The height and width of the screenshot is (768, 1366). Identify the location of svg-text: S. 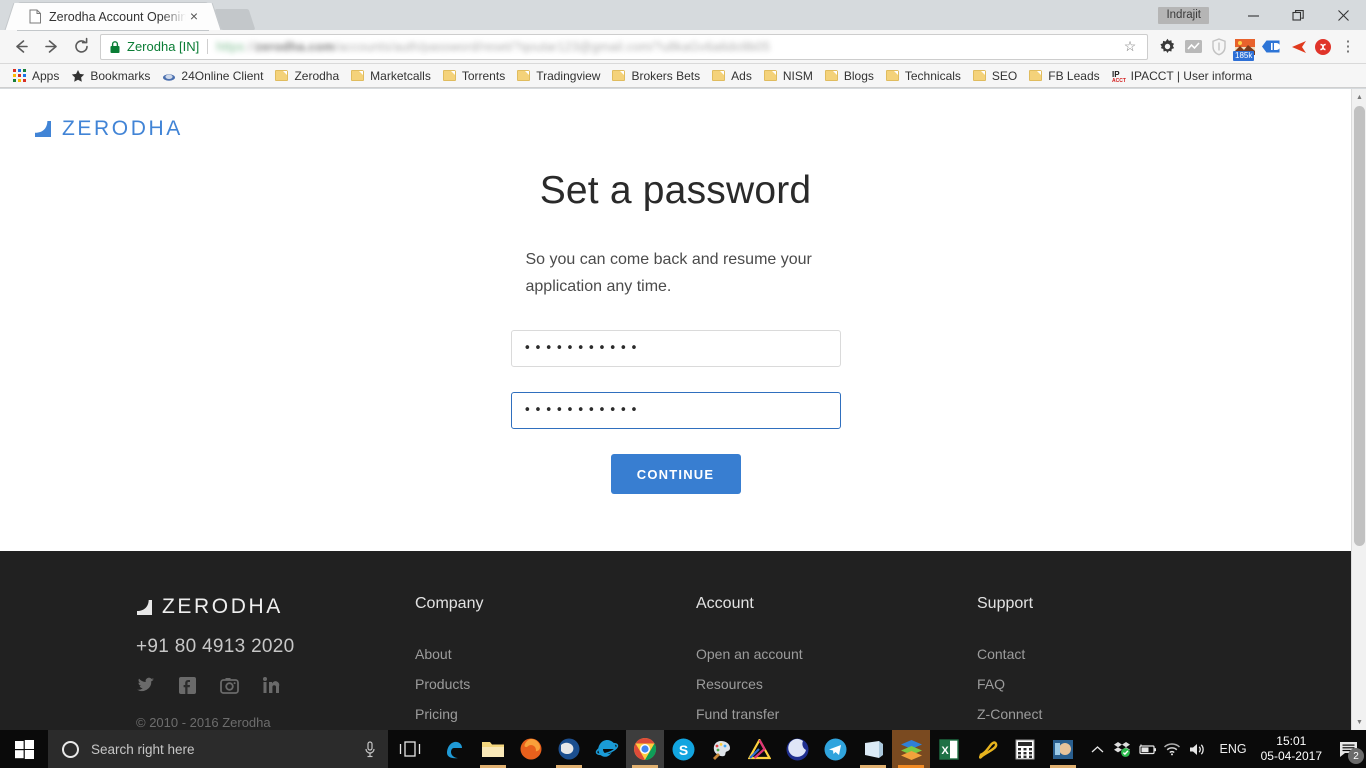
(682, 750).